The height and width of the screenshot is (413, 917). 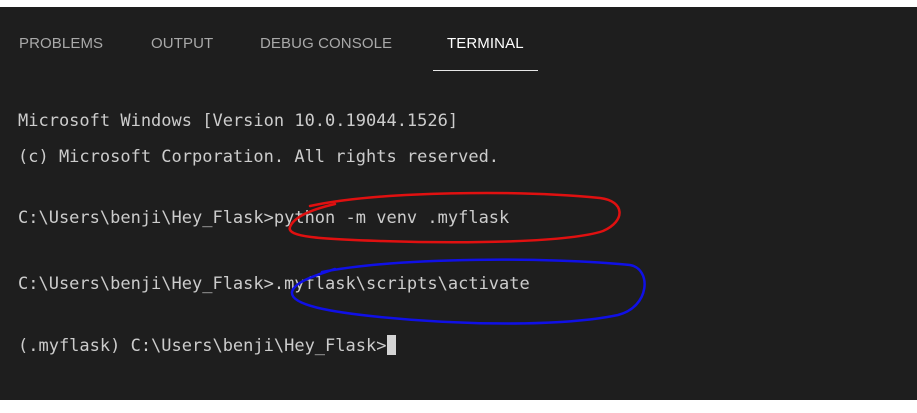 I want to click on terminal-prompt-text: (.myflask) C:\Users\benji\Hey_Flask>, so click(x=202, y=346).